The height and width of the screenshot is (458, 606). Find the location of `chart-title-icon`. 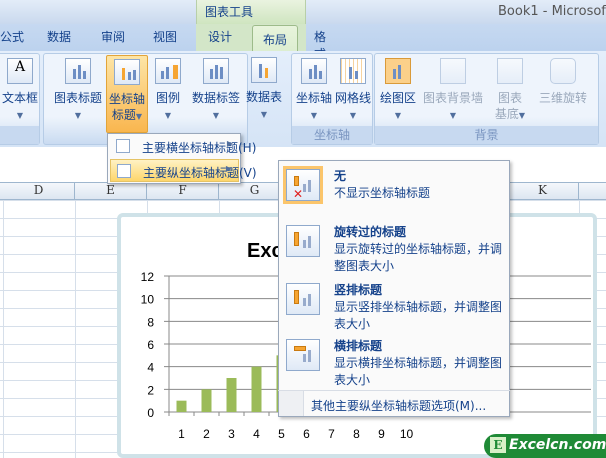

chart-title-icon is located at coordinates (78, 71).